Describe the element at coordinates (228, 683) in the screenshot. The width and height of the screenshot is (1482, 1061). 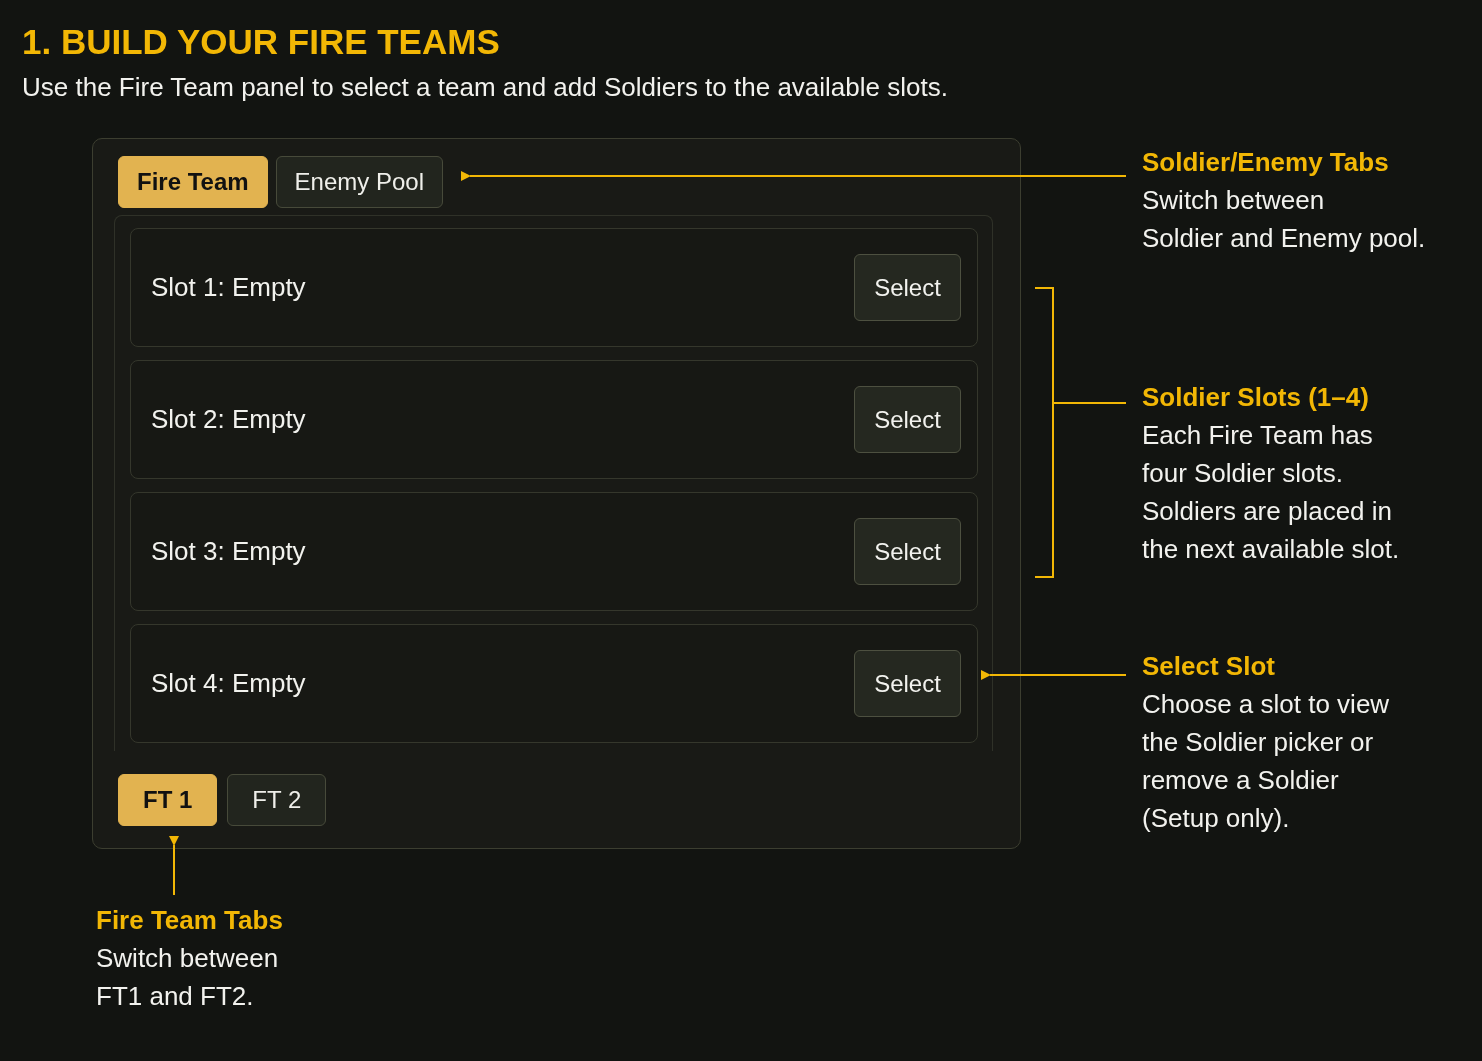
I see `slot-label: Slot 4: Empty` at that location.